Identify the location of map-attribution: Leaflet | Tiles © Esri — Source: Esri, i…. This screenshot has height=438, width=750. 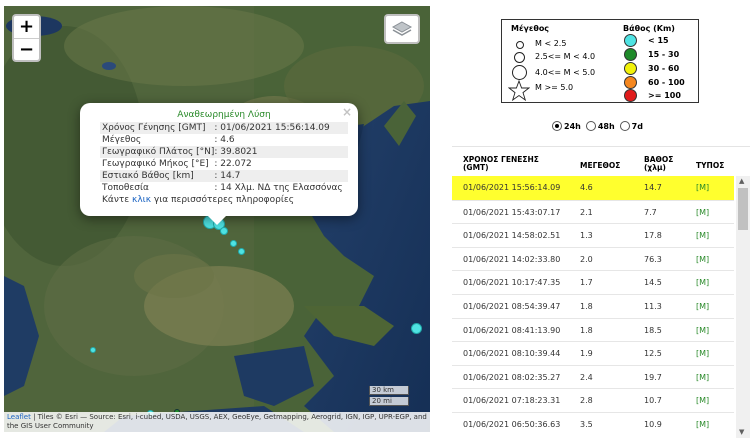
(217, 422).